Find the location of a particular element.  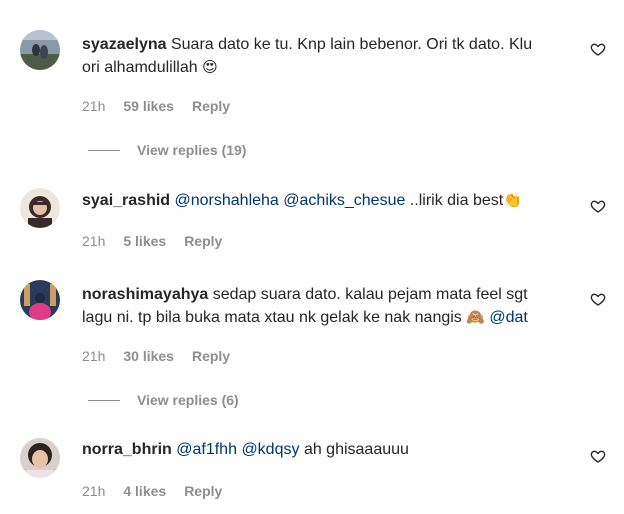

view-replies-label: View replies (19) is located at coordinates (192, 150).